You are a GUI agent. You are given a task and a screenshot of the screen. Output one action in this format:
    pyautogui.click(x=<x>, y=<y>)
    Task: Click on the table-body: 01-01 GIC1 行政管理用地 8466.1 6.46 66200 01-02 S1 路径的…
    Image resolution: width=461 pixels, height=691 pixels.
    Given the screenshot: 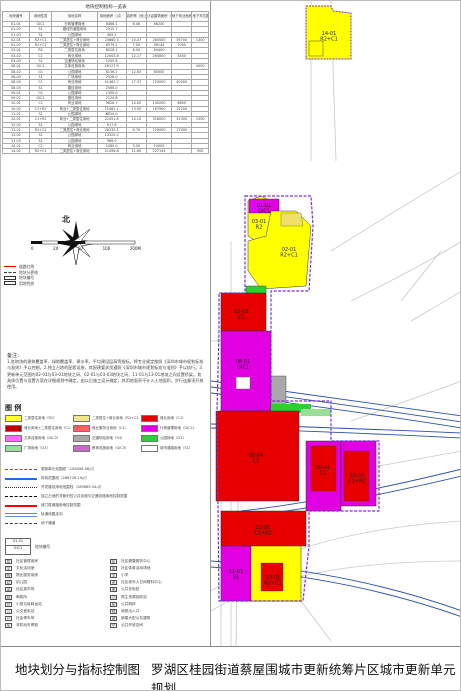 What is the action you would take?
    pyautogui.click(x=105, y=87)
    